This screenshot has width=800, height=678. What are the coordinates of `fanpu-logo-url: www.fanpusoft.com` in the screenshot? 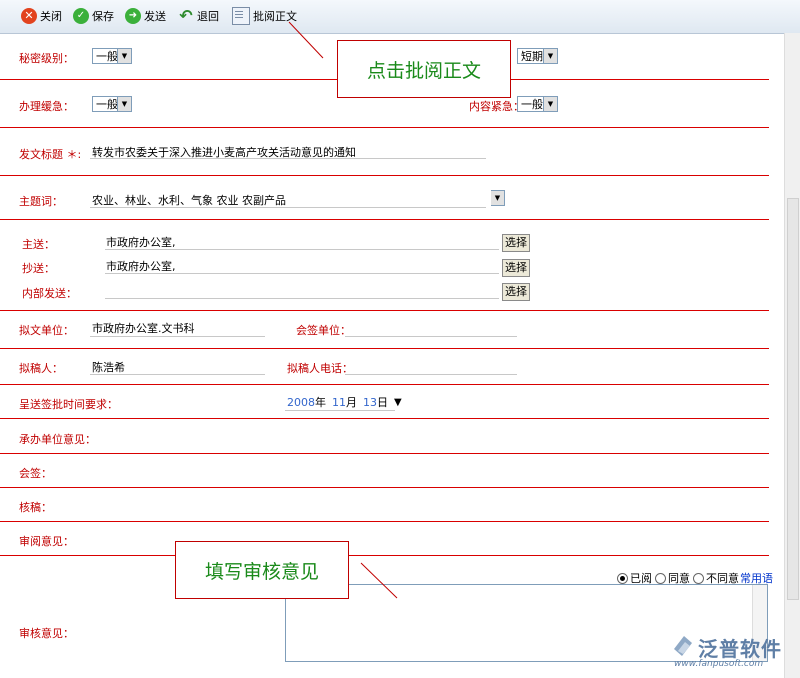 It's located at (719, 664).